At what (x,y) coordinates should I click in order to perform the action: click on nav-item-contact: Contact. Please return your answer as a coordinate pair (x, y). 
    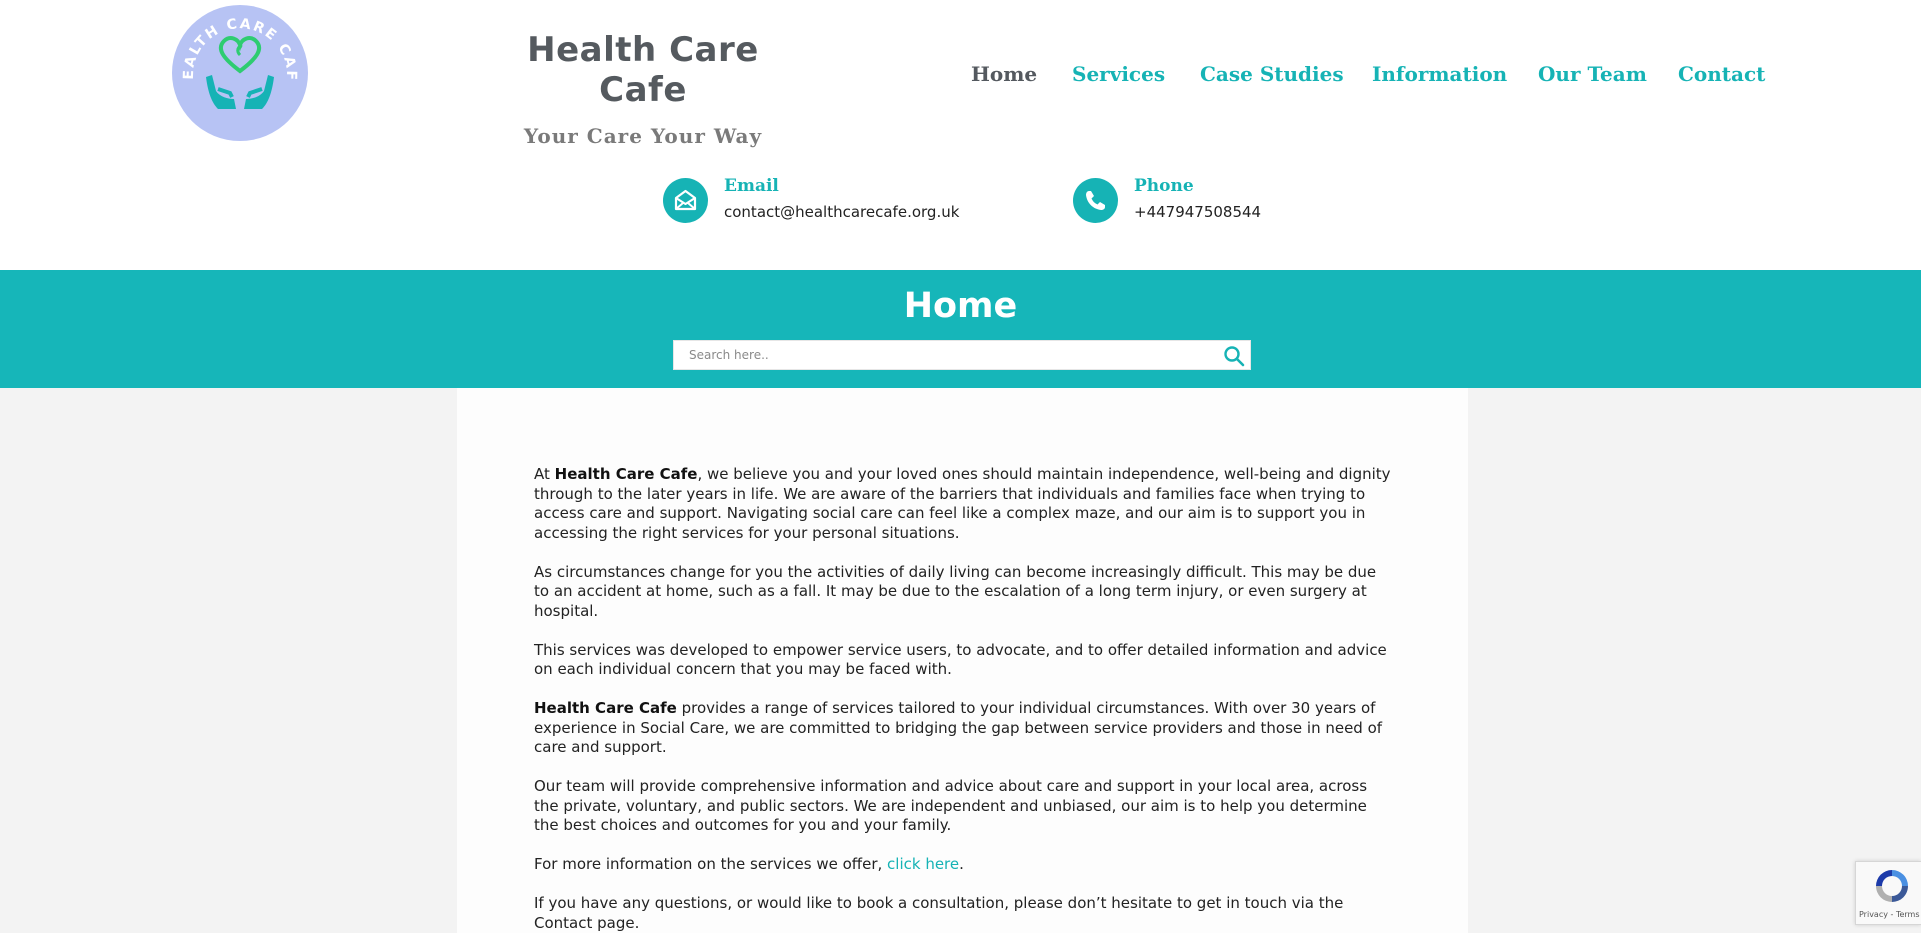
    Looking at the image, I should click on (1721, 74).